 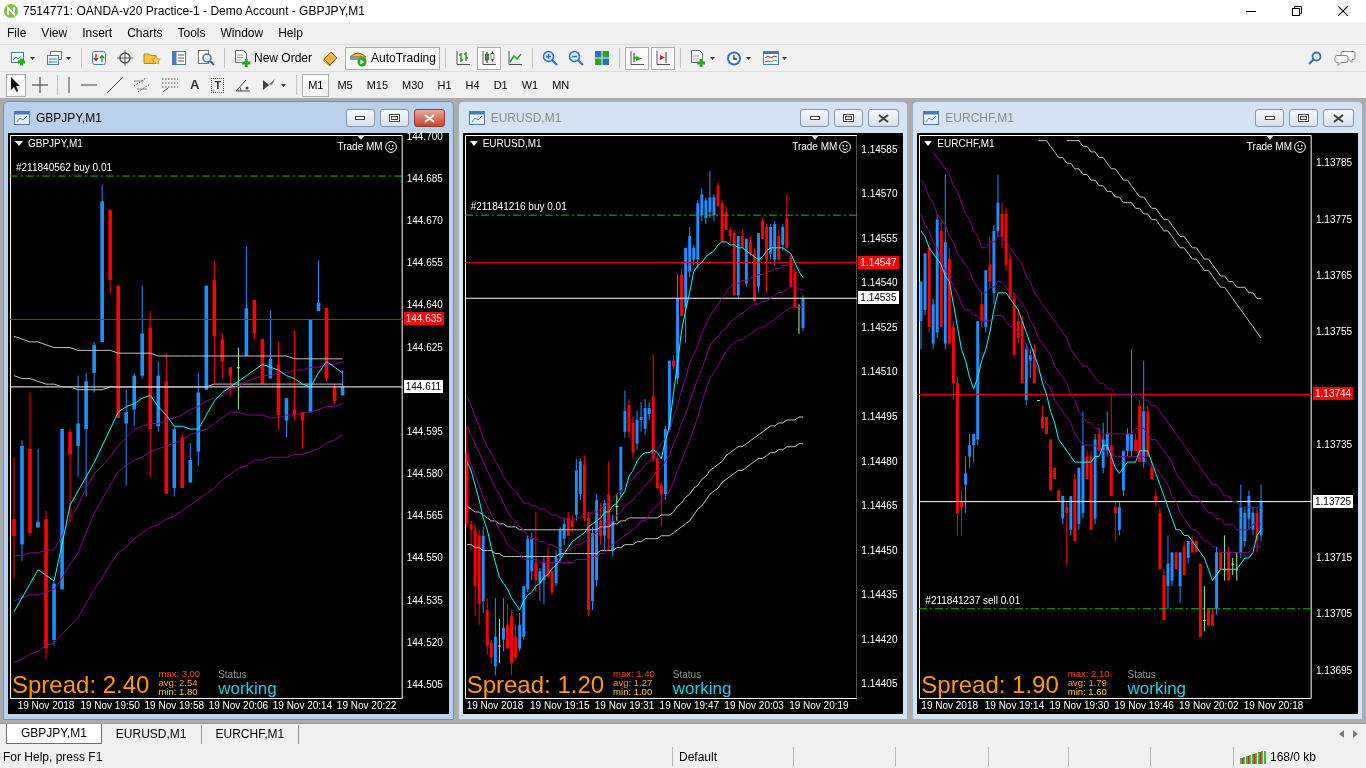 I want to click on price-scale-label: 1.14540, so click(x=879, y=283).